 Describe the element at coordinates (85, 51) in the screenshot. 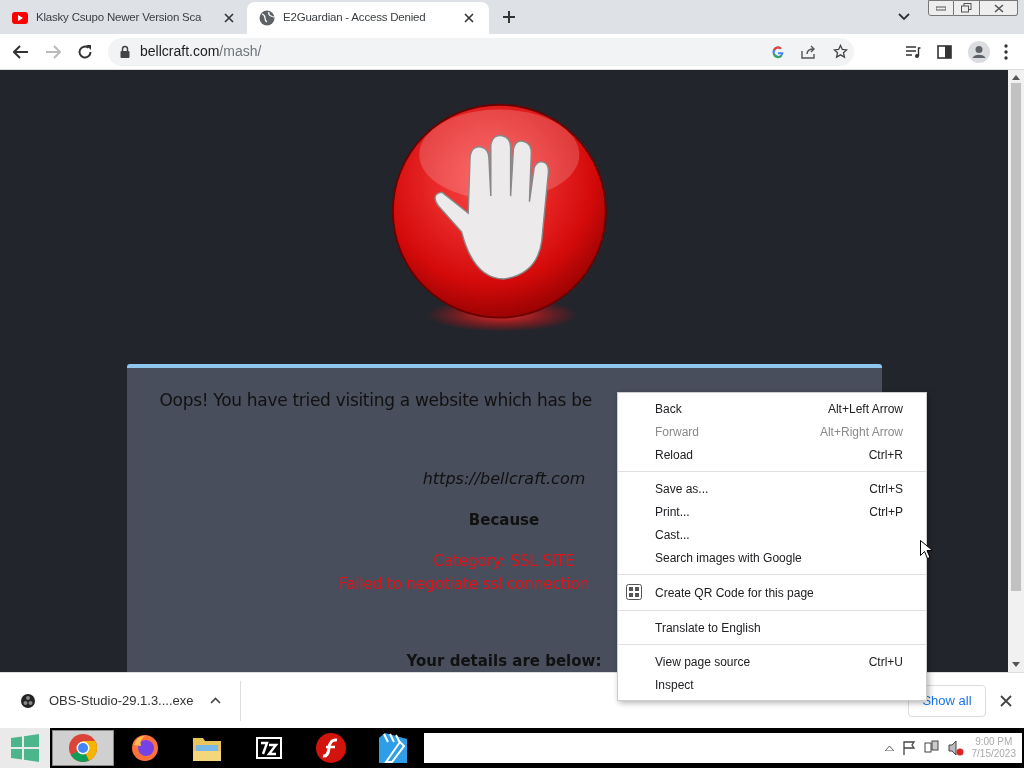

I see `reload-icon` at that location.